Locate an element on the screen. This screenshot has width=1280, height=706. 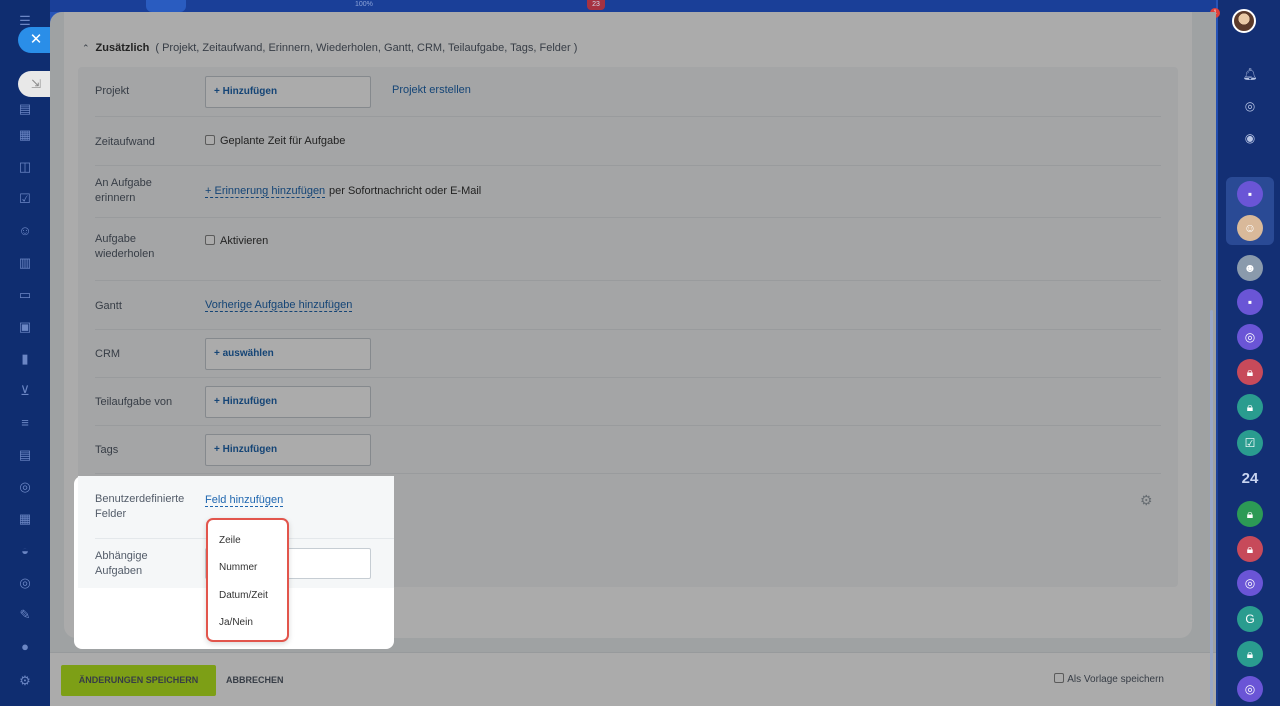
edit-icon: ✎ is located at coordinates (25, 615).